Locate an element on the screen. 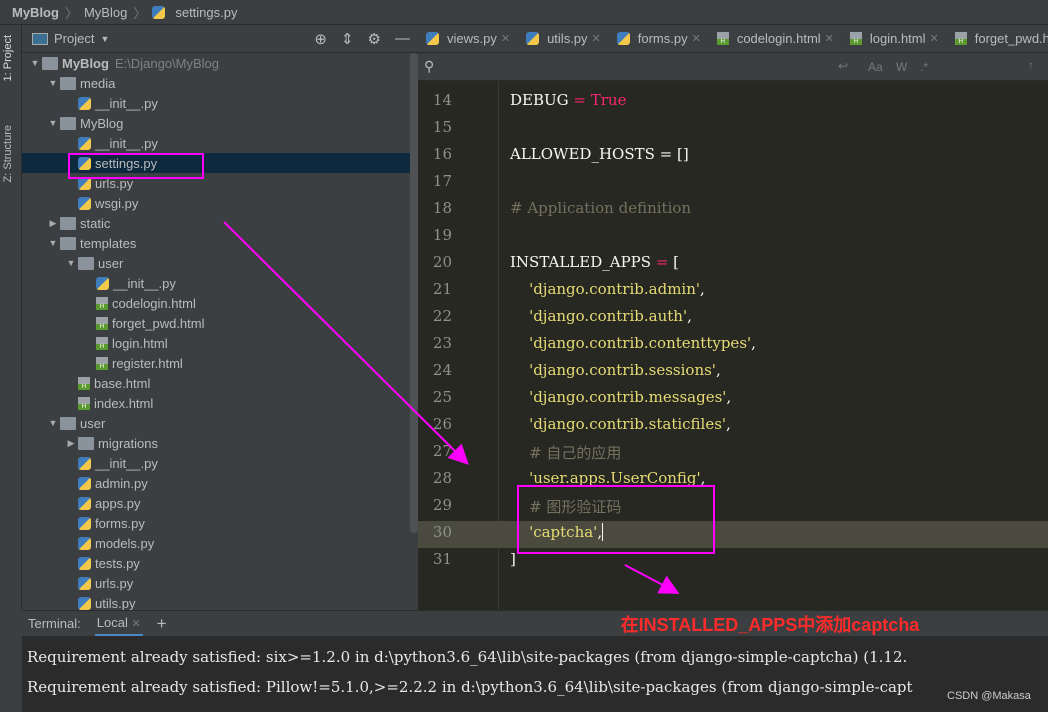 The width and height of the screenshot is (1048, 712). highlight-box-settings is located at coordinates (136, 166).